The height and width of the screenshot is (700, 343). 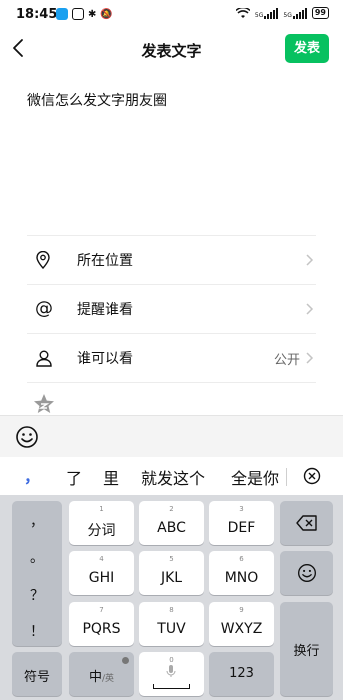 I want to click on symbol-key: ？, so click(x=37, y=595).